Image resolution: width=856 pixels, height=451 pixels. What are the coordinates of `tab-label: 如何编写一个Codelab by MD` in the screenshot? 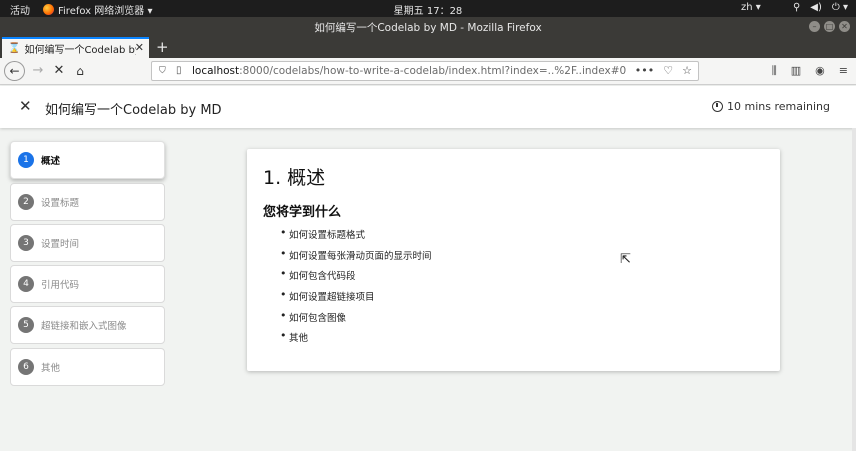 It's located at (80, 50).